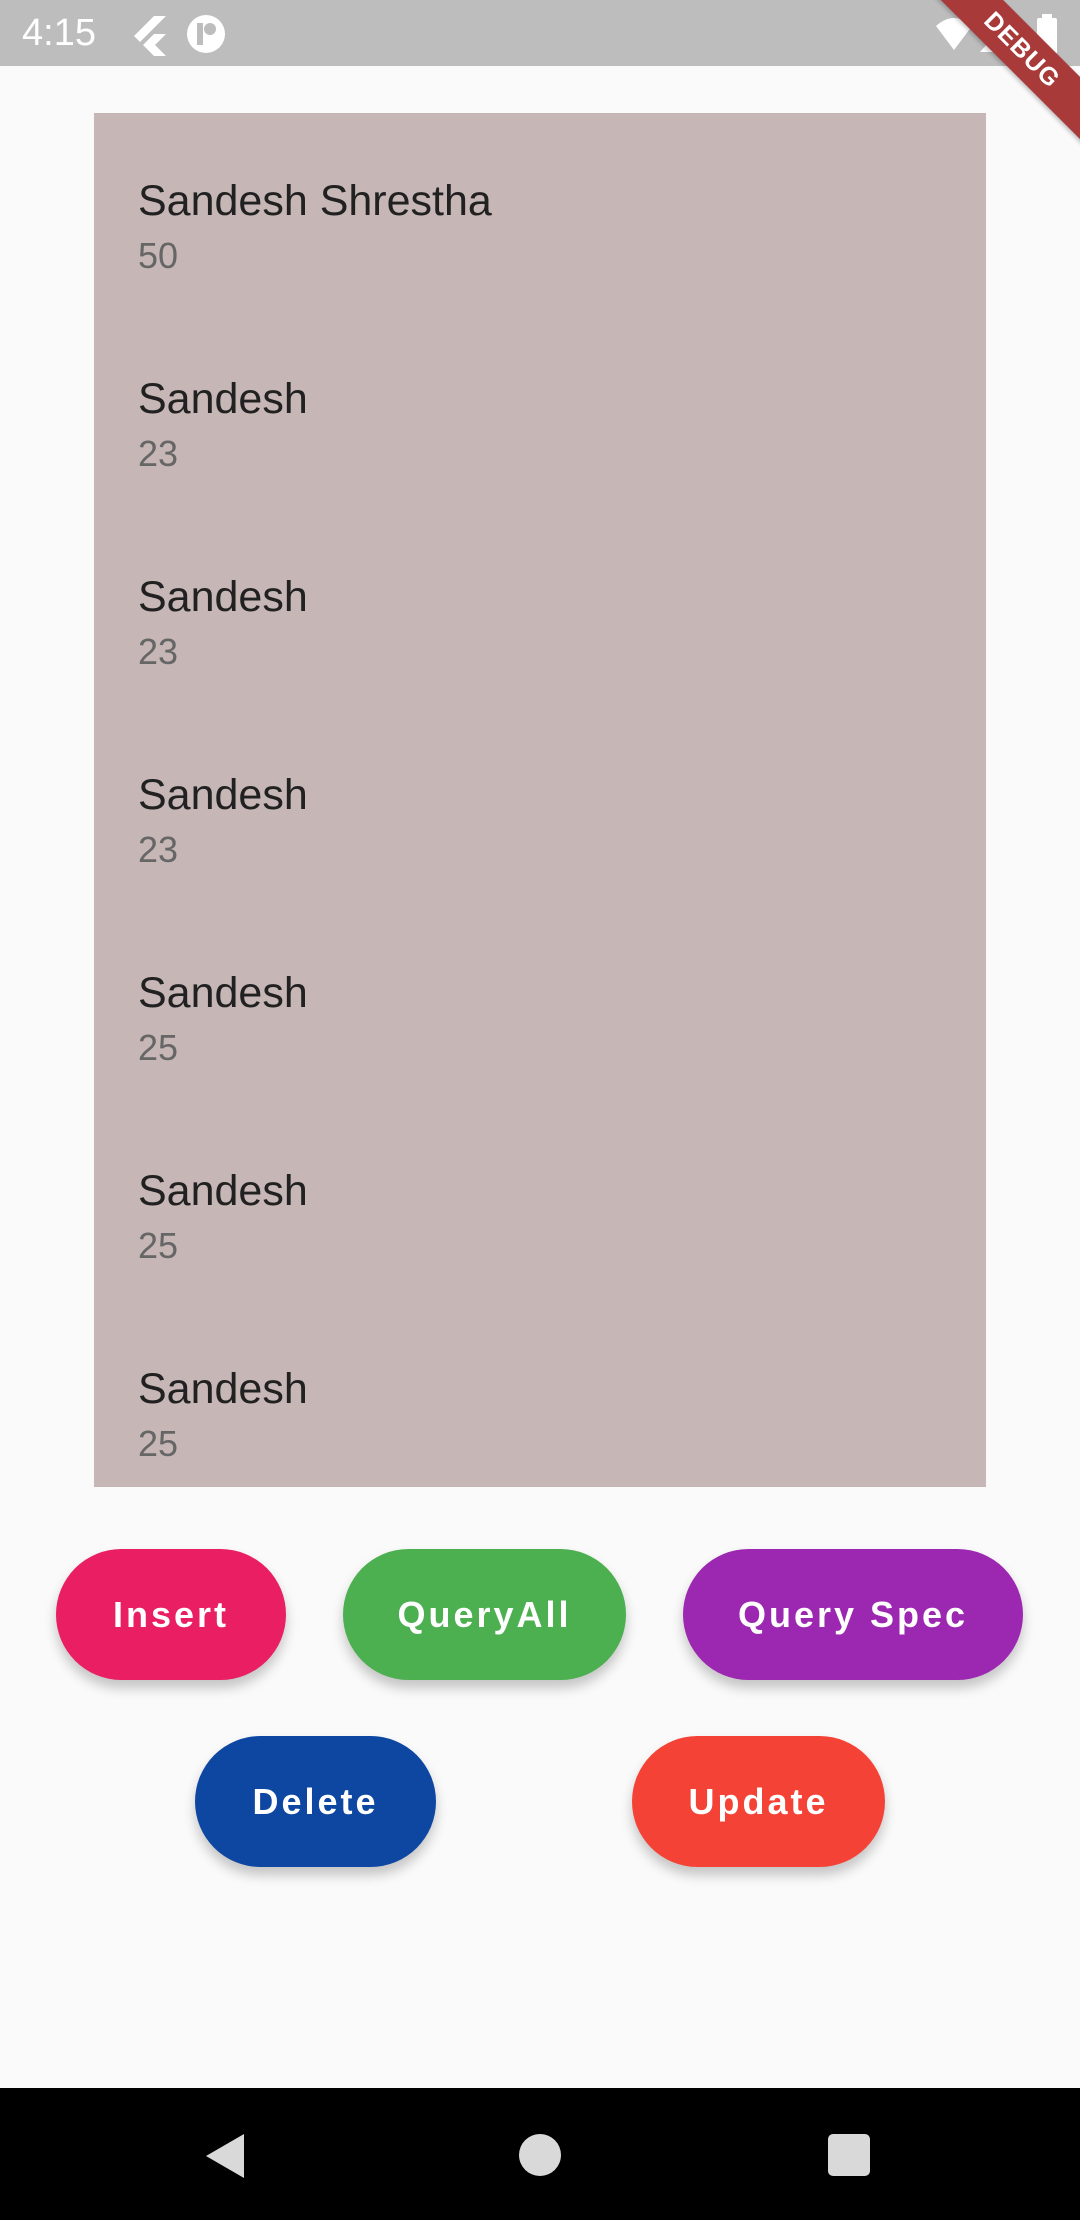 The width and height of the screenshot is (1080, 2220). What do you see at coordinates (158, 255) in the screenshot?
I see `item-age: 50` at bounding box center [158, 255].